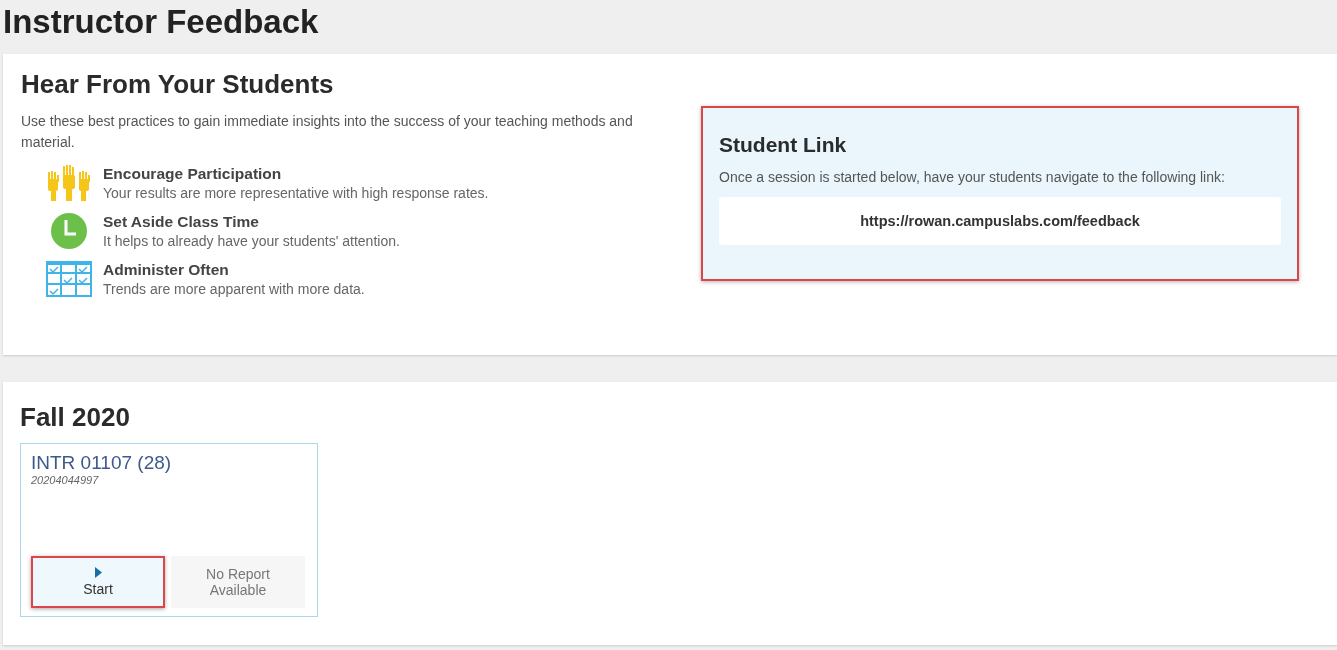  Describe the element at coordinates (193, 174) in the screenshot. I see `practice-title: Encourage Participation` at that location.